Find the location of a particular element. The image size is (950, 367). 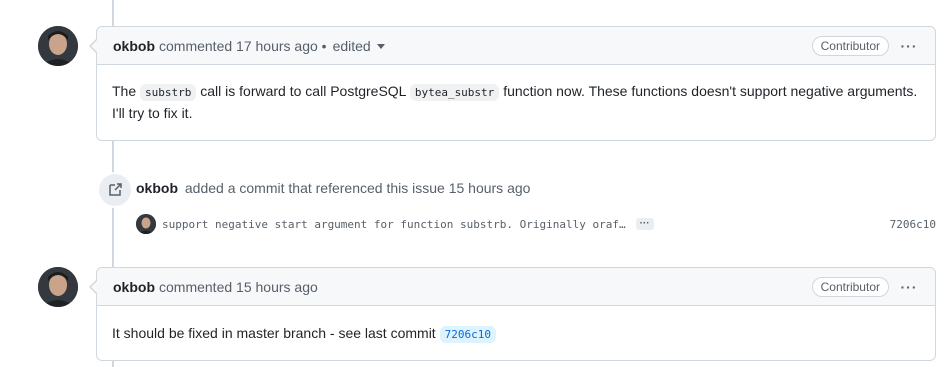

comment-text: The is located at coordinates (126, 91).